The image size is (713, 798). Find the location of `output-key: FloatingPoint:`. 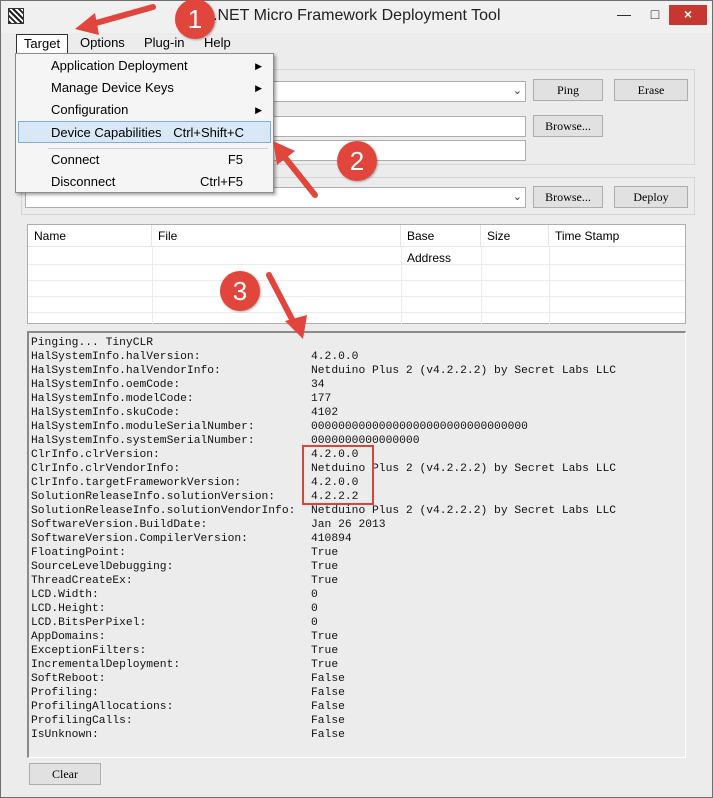

output-key: FloatingPoint: is located at coordinates (78, 553).